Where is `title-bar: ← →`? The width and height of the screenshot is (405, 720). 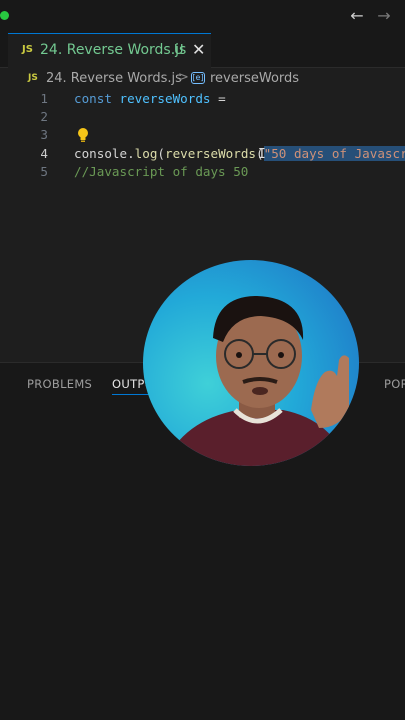 title-bar: ← → is located at coordinates (202, 16).